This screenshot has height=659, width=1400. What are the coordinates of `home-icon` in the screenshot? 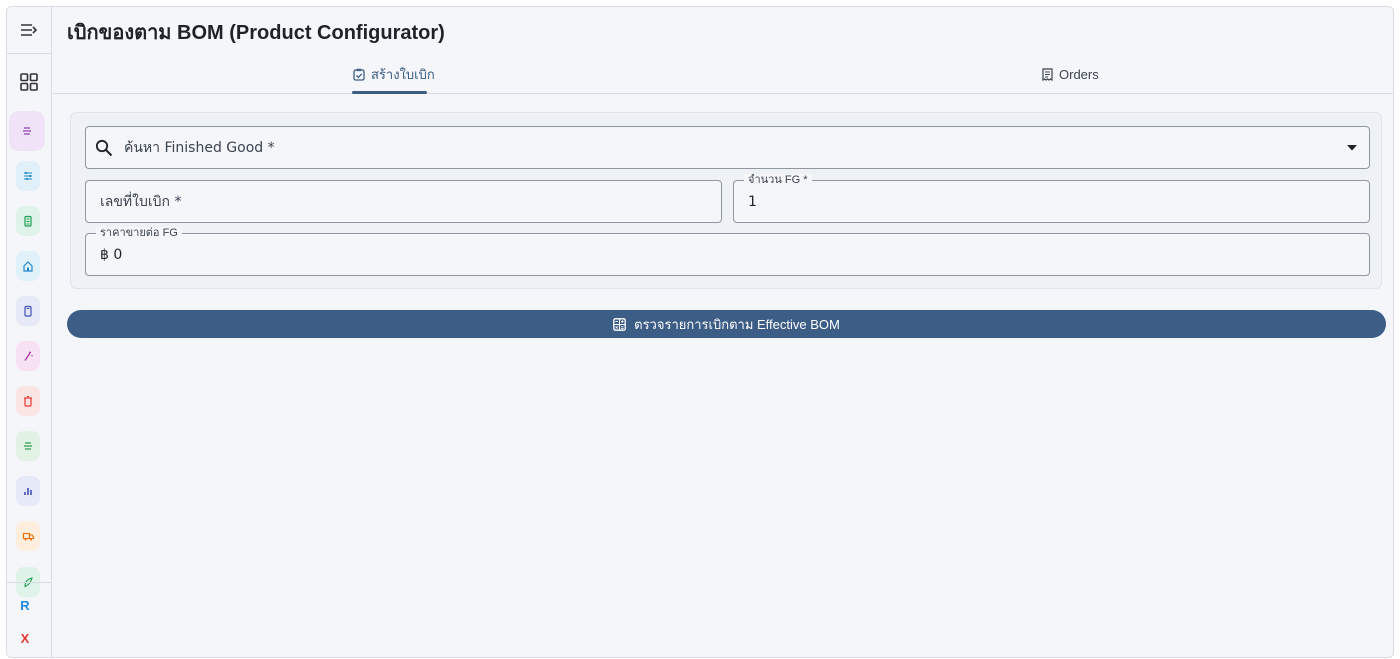 It's located at (28, 266).